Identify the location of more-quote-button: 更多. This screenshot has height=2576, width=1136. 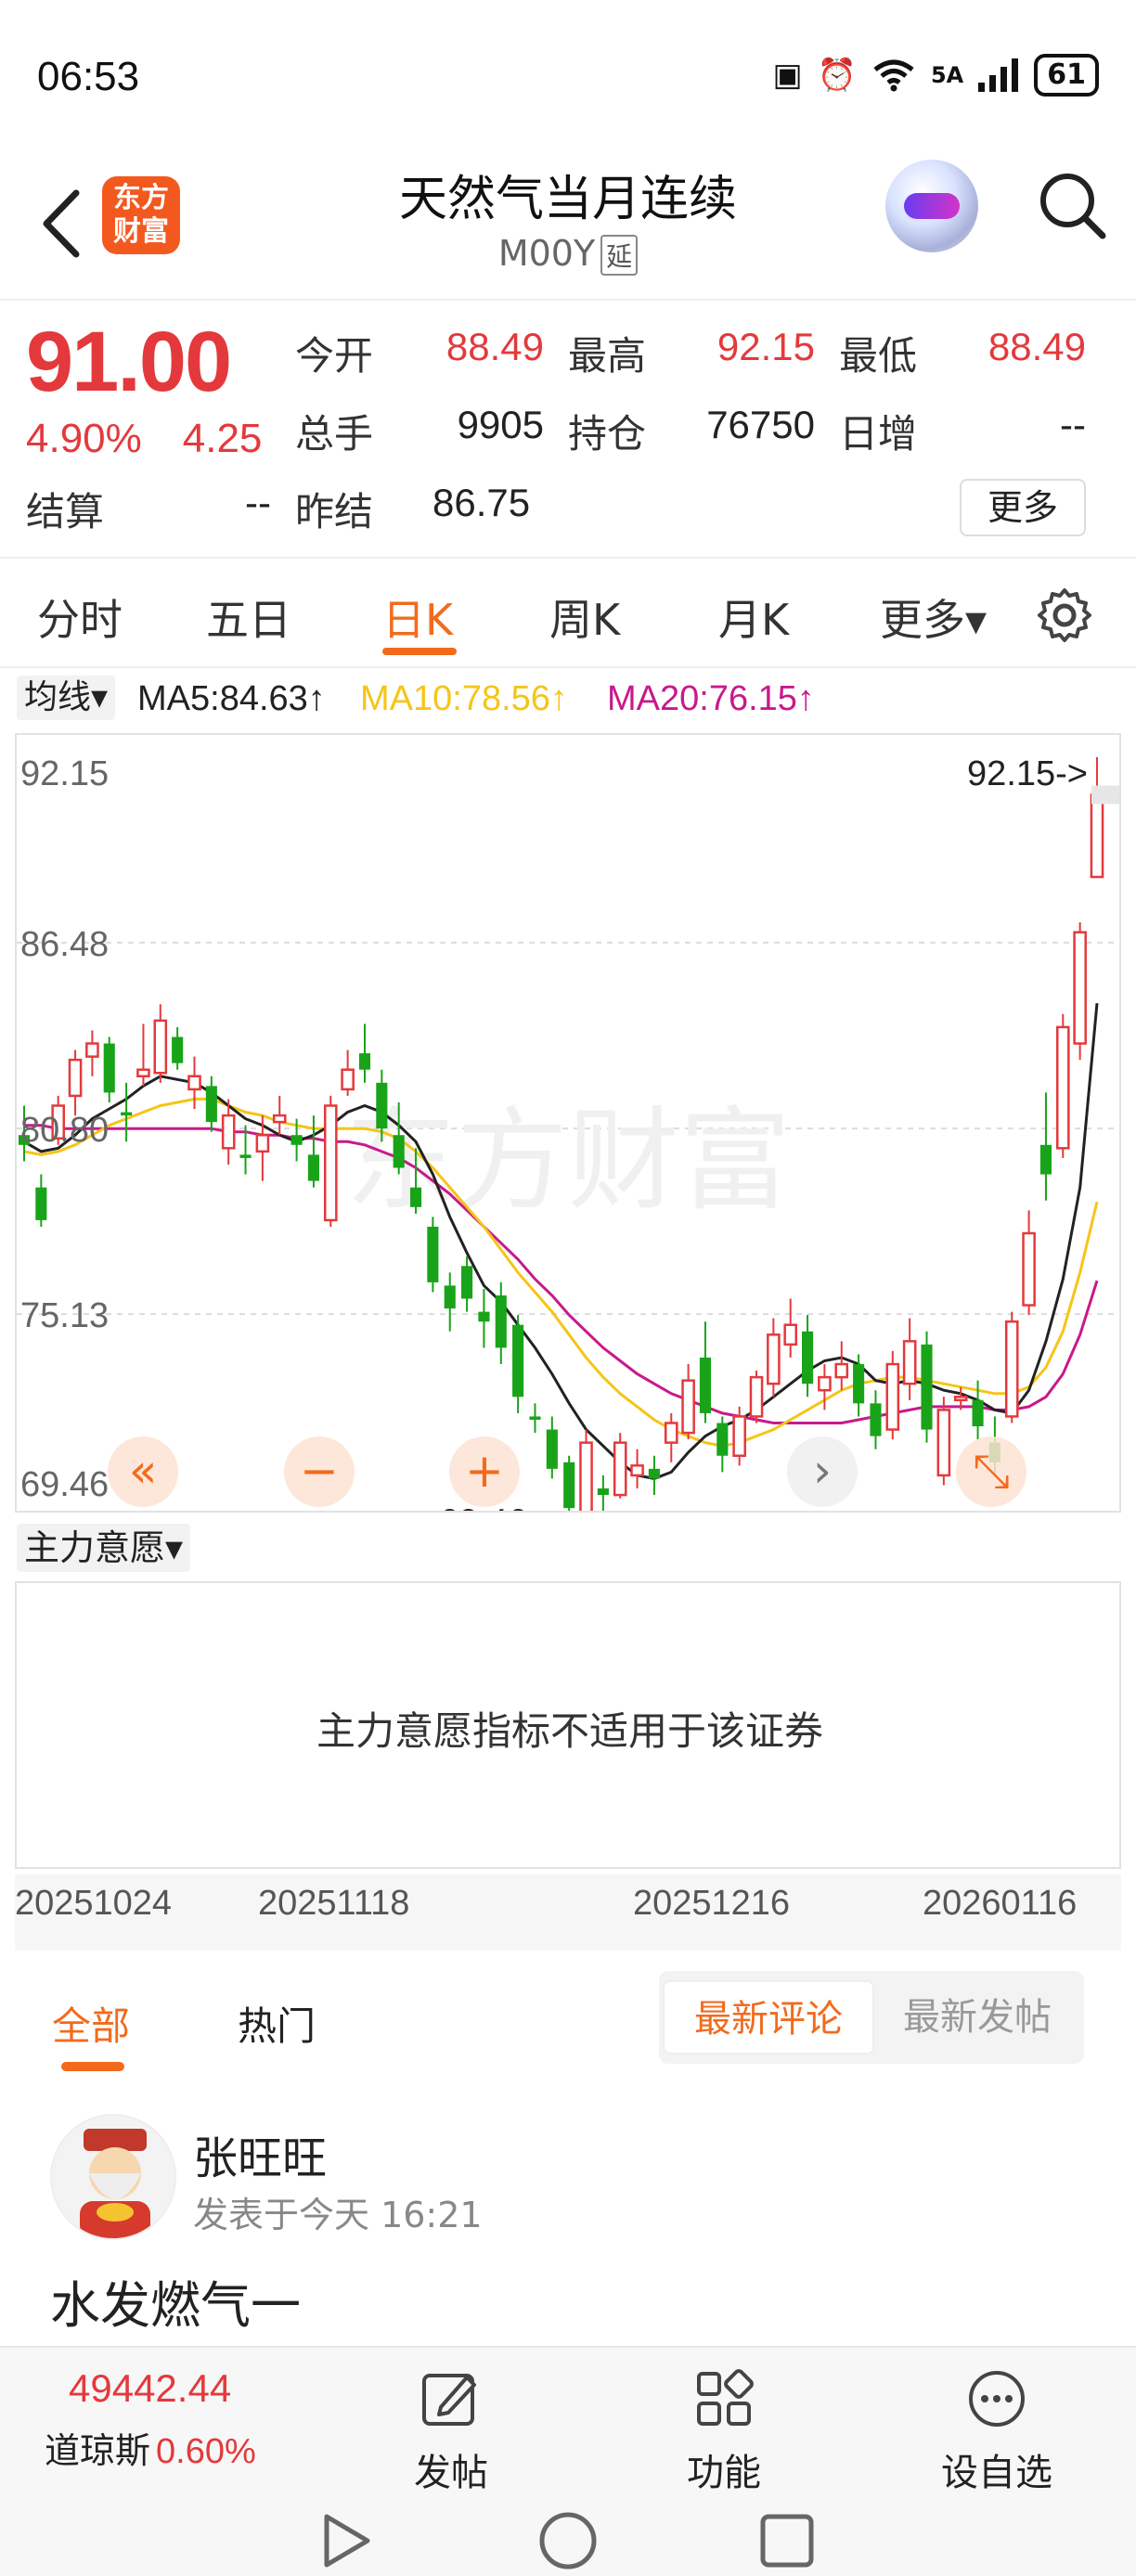
(1023, 507).